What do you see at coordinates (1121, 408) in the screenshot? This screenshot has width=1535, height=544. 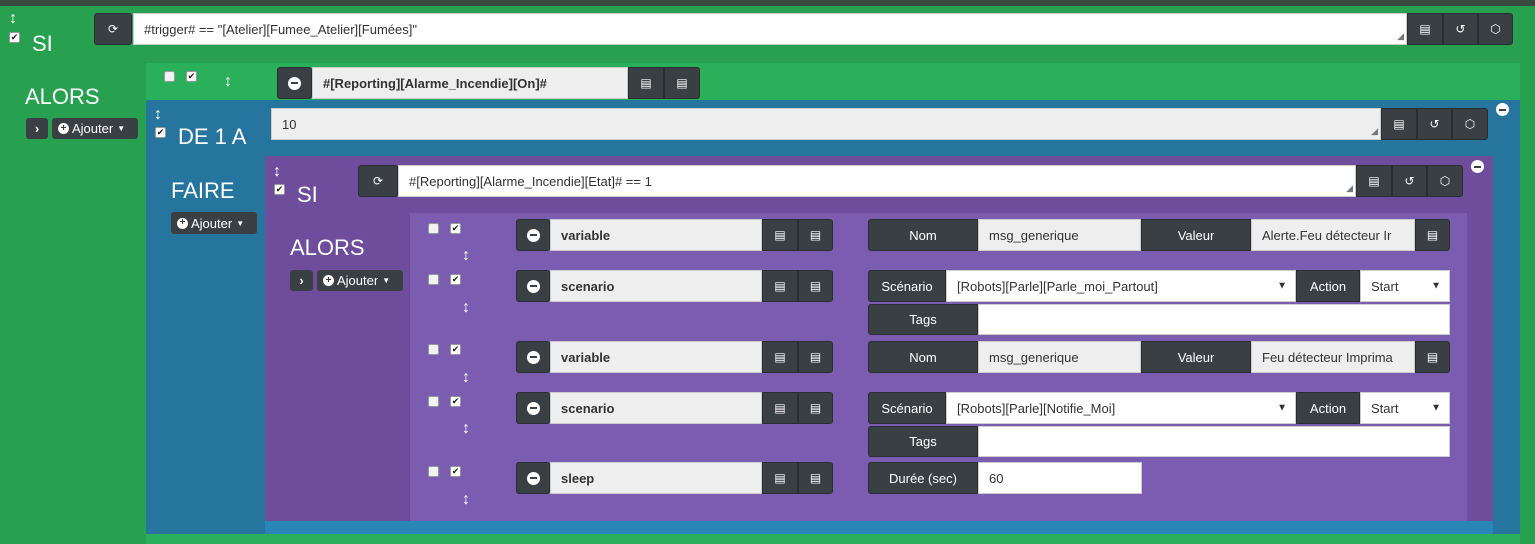 I see `scenario-select: [Robots][Parle][Notifie_Moi] ▼` at bounding box center [1121, 408].